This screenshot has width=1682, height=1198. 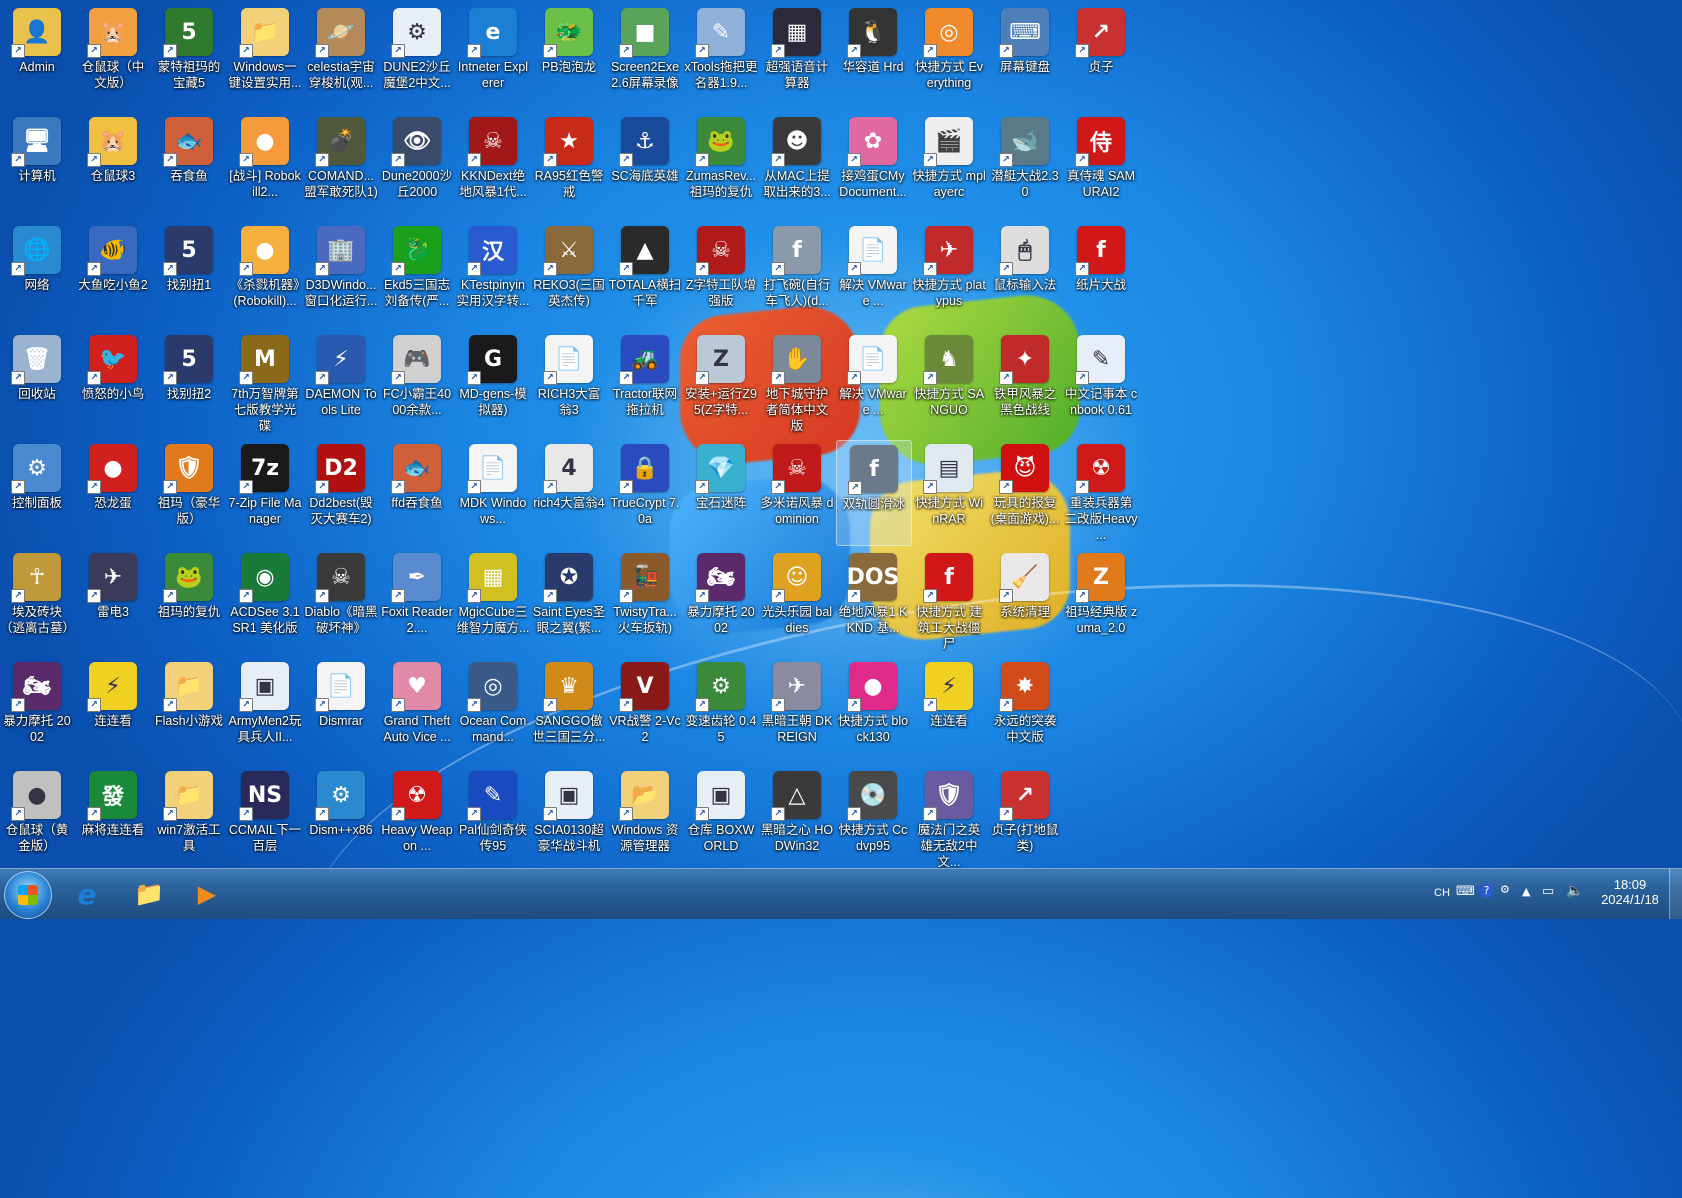 What do you see at coordinates (873, 56) in the screenshot?
I see `desktop-icon: 🐧 ↗ 华容道 Hrd` at bounding box center [873, 56].